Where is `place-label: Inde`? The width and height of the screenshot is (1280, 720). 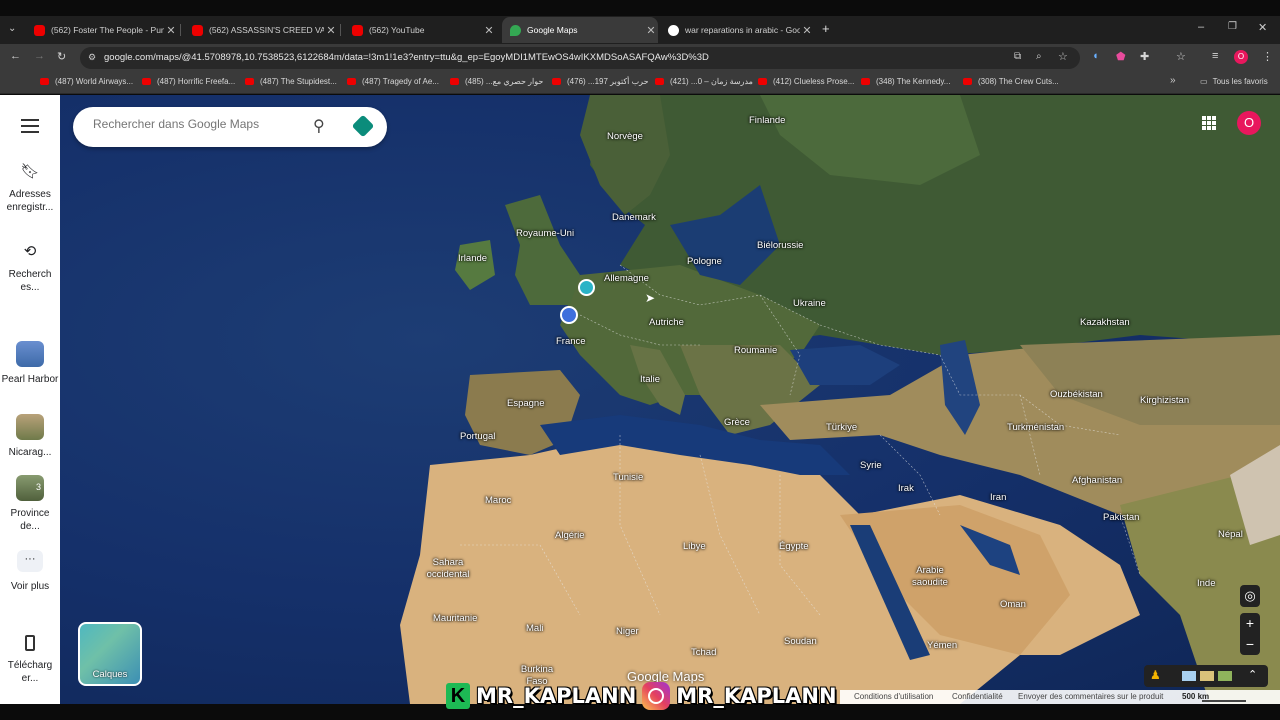
place-label: Inde is located at coordinates (1206, 583).